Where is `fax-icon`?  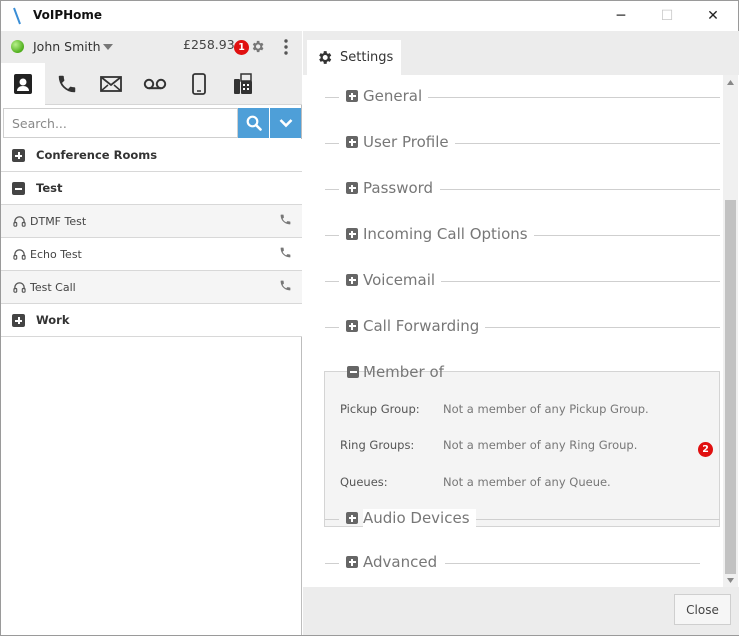 fax-icon is located at coordinates (243, 83).